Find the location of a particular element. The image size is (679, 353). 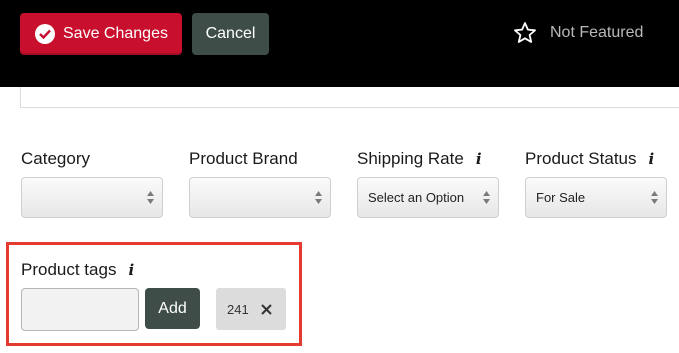

featured-label: Not Featured is located at coordinates (597, 32).